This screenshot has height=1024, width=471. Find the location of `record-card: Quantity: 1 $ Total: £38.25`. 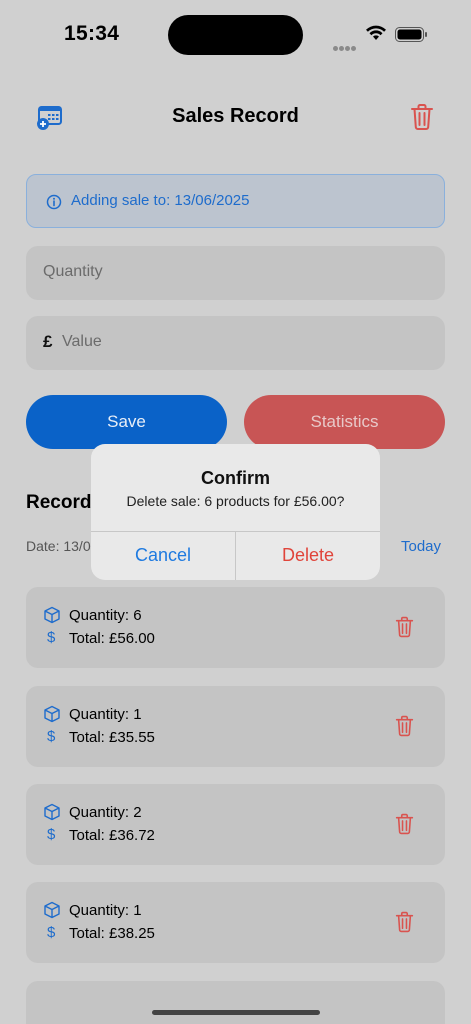

record-card: Quantity: 1 $ Total: £38.25 is located at coordinates (235, 922).